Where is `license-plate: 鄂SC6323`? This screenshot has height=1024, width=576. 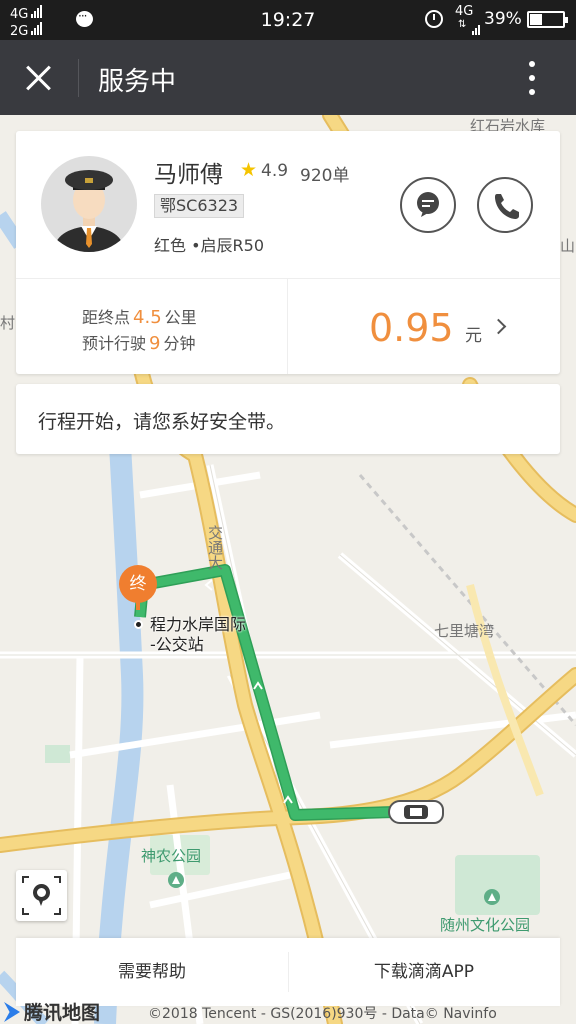 license-plate: 鄂SC6323 is located at coordinates (199, 206).